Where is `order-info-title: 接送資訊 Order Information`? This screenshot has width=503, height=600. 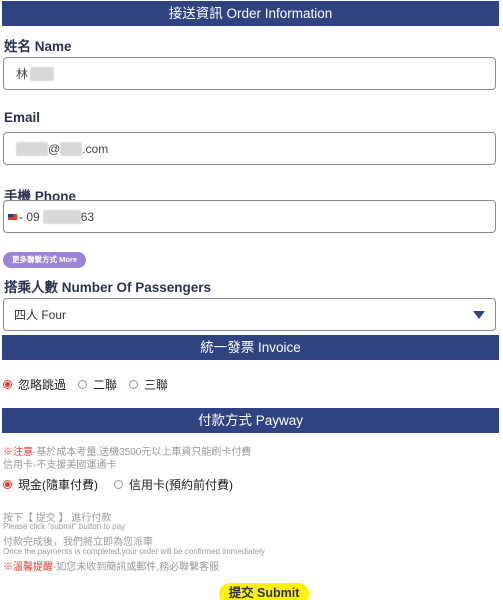
order-info-title: 接送資訊 Order Information is located at coordinates (250, 13).